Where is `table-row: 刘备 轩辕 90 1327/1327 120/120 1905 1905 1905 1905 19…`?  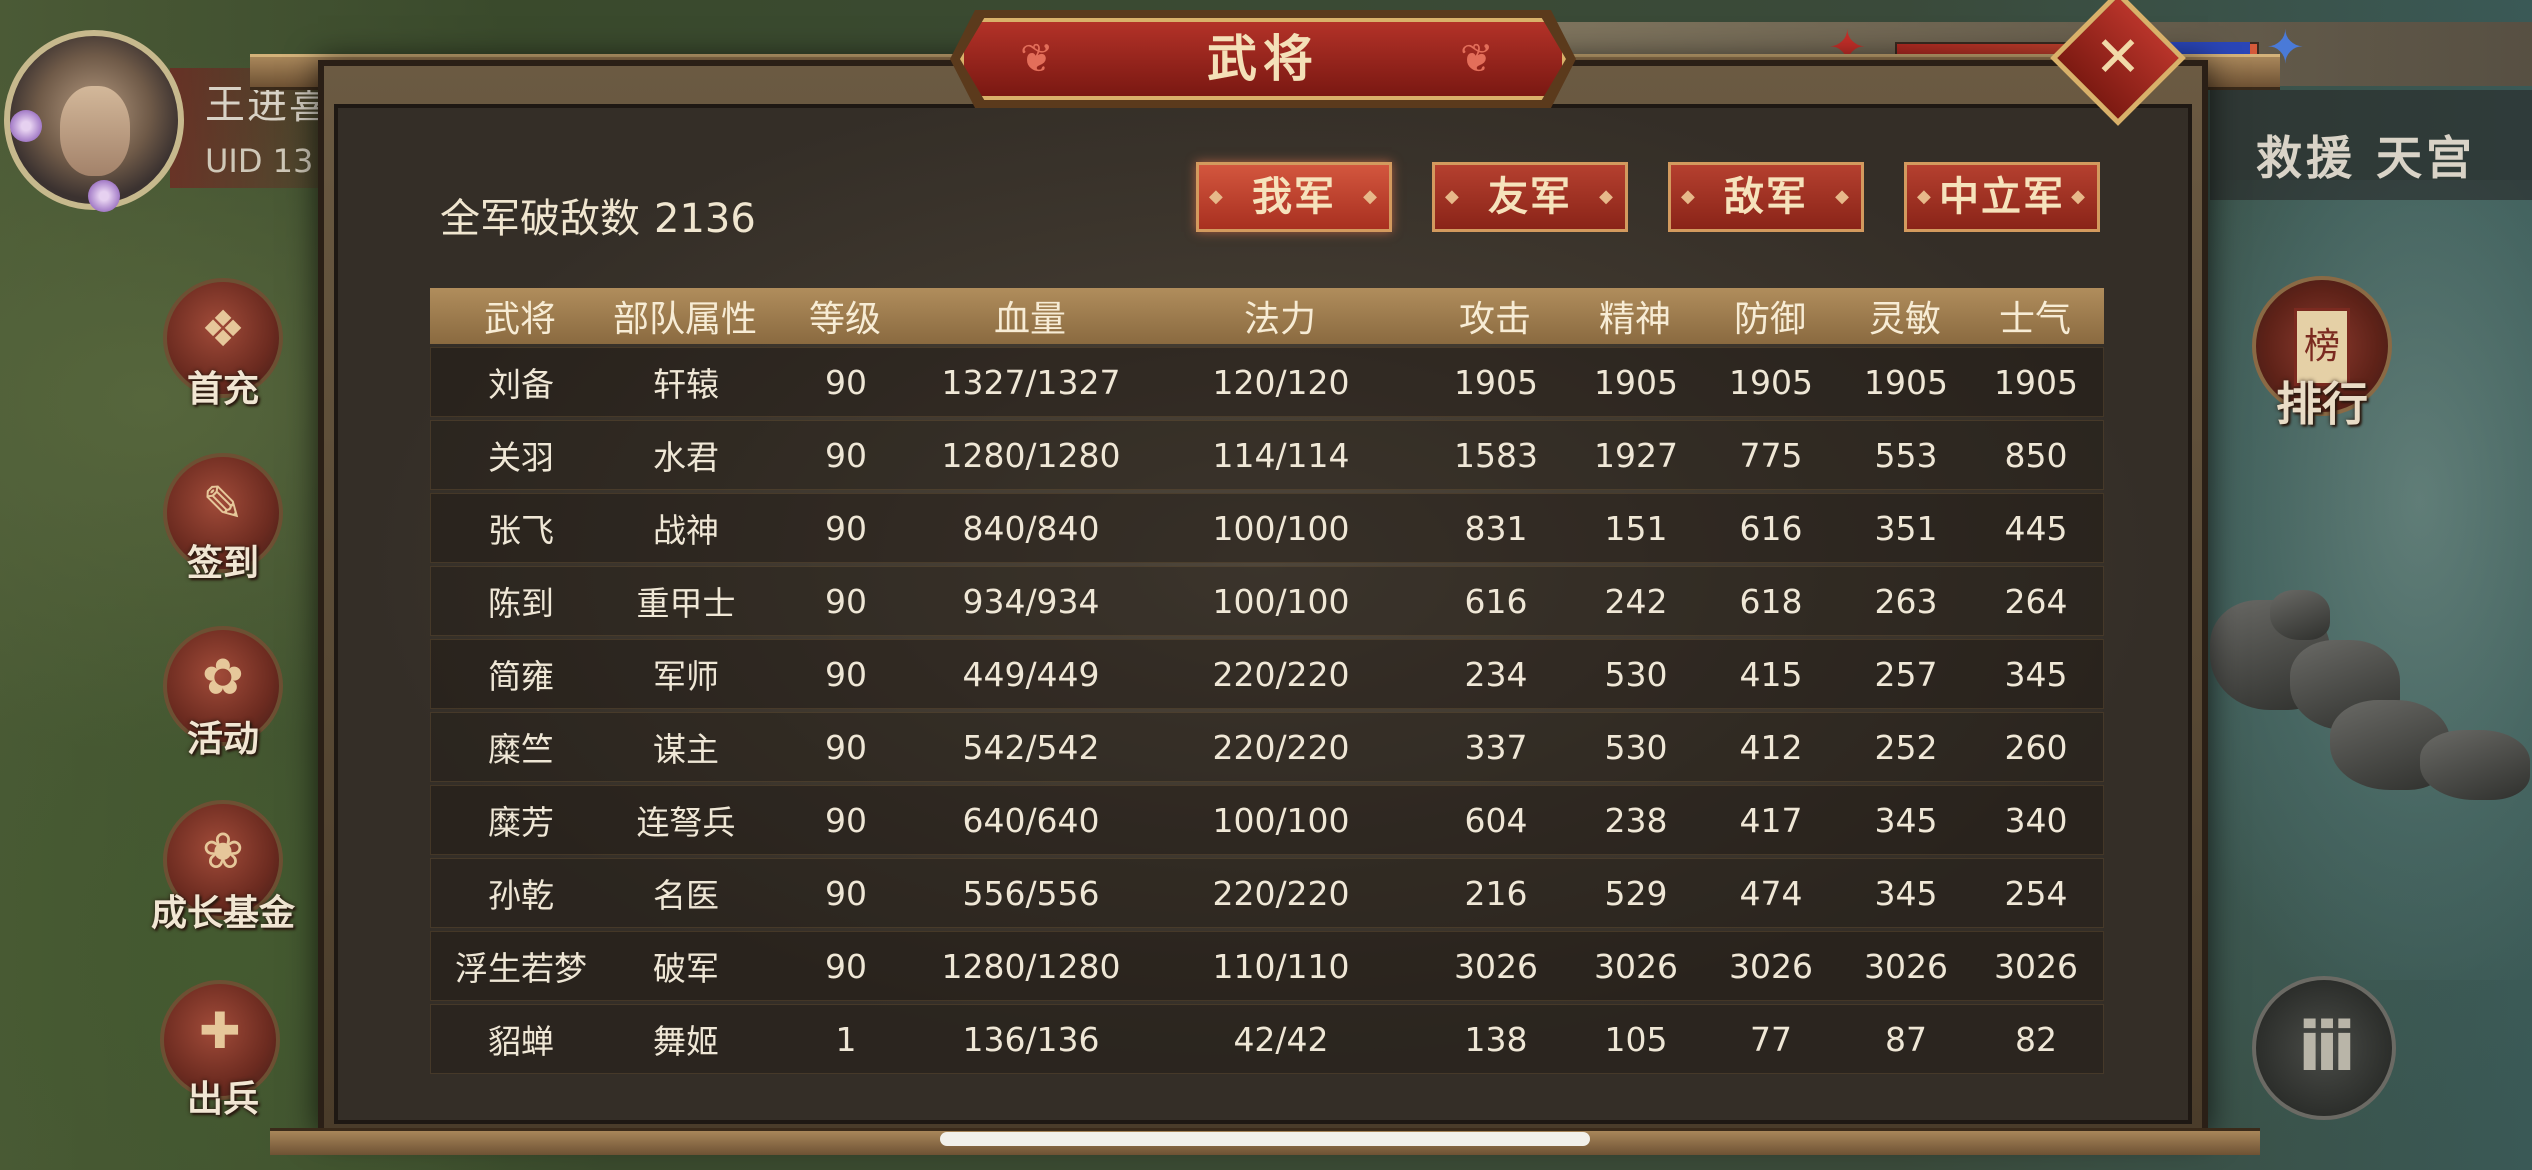
table-row: 刘备 轩辕 90 1327/1327 120/120 1905 1905 1905 1905 19… is located at coordinates (1267, 382).